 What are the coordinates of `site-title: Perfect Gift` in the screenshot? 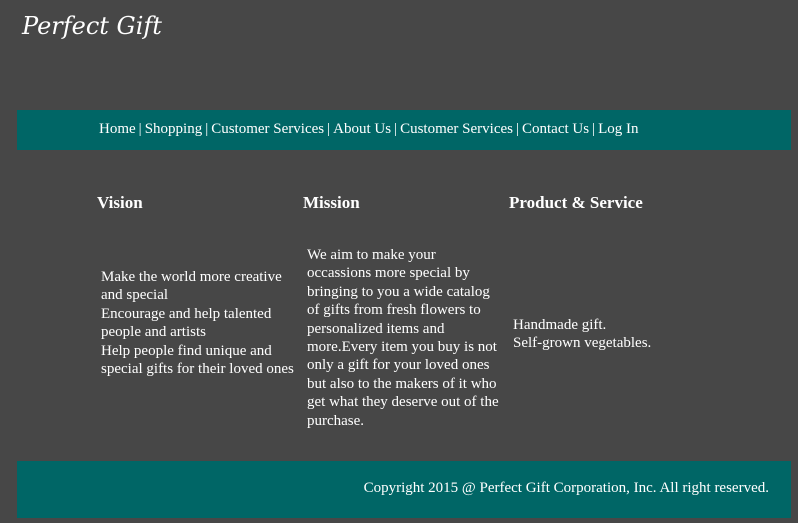 It's located at (92, 26).